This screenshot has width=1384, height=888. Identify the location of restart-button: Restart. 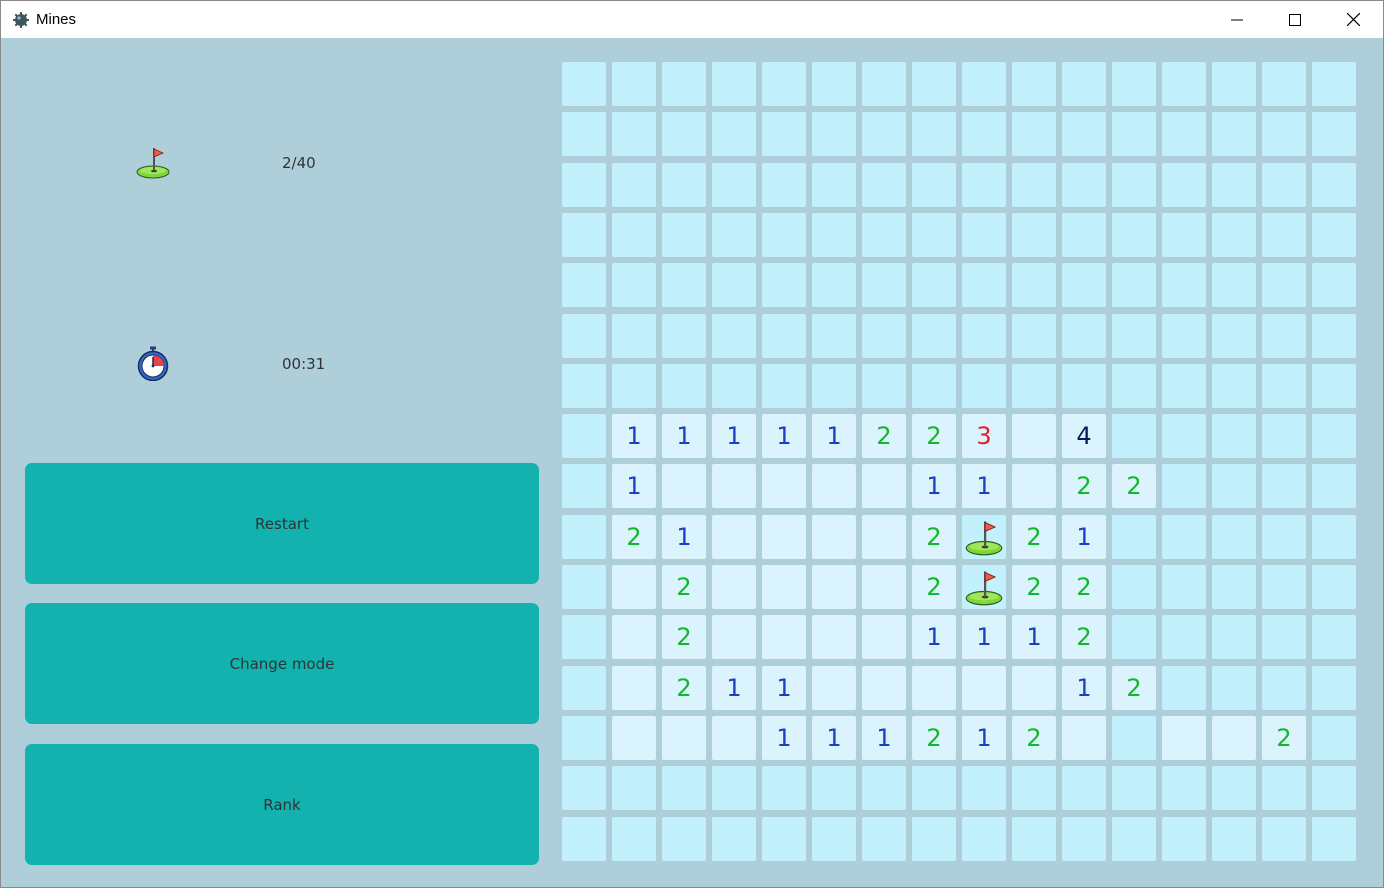
(282, 523).